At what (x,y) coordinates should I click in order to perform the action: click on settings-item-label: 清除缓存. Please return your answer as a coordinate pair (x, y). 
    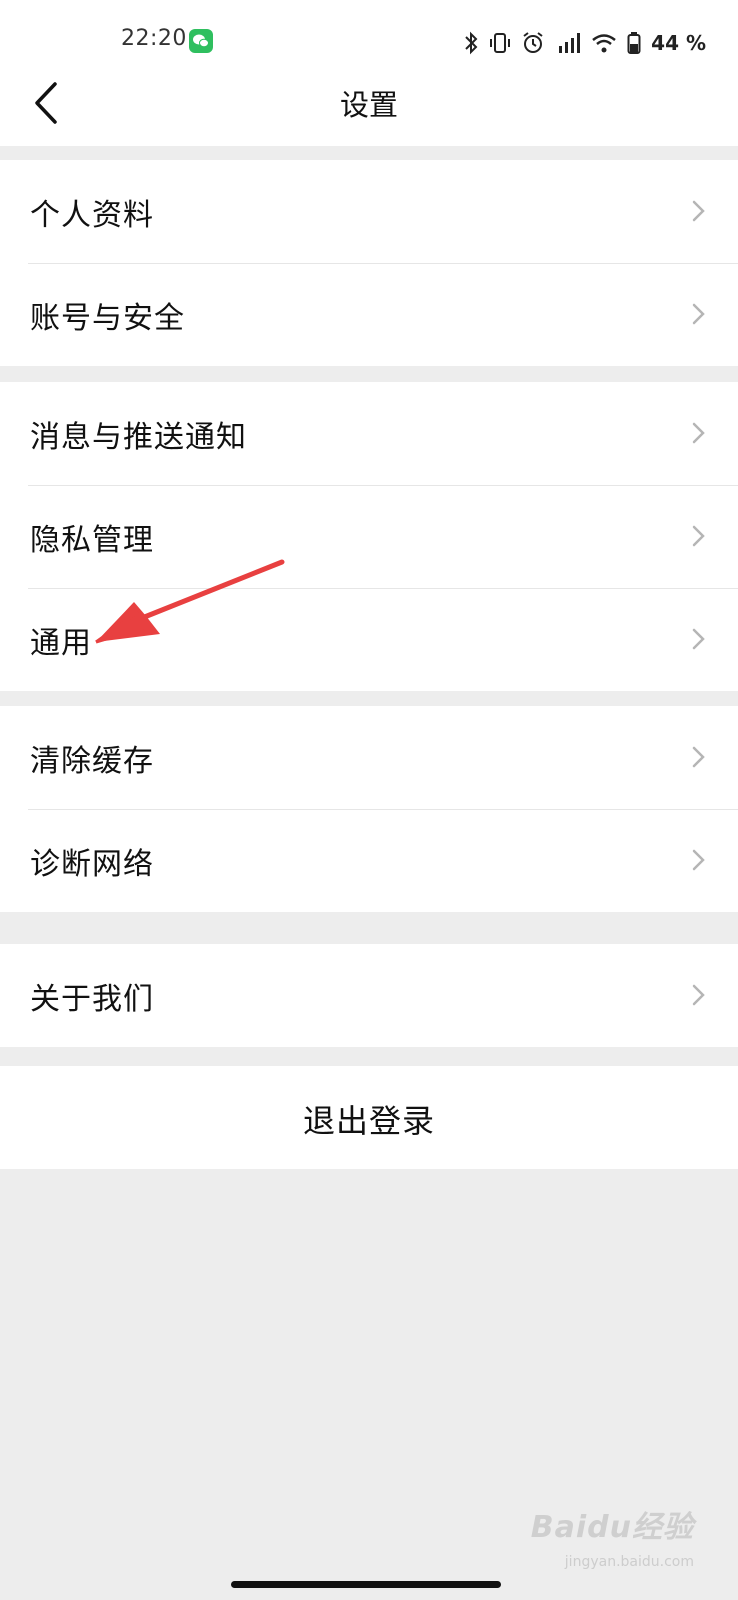
    Looking at the image, I should click on (92, 761).